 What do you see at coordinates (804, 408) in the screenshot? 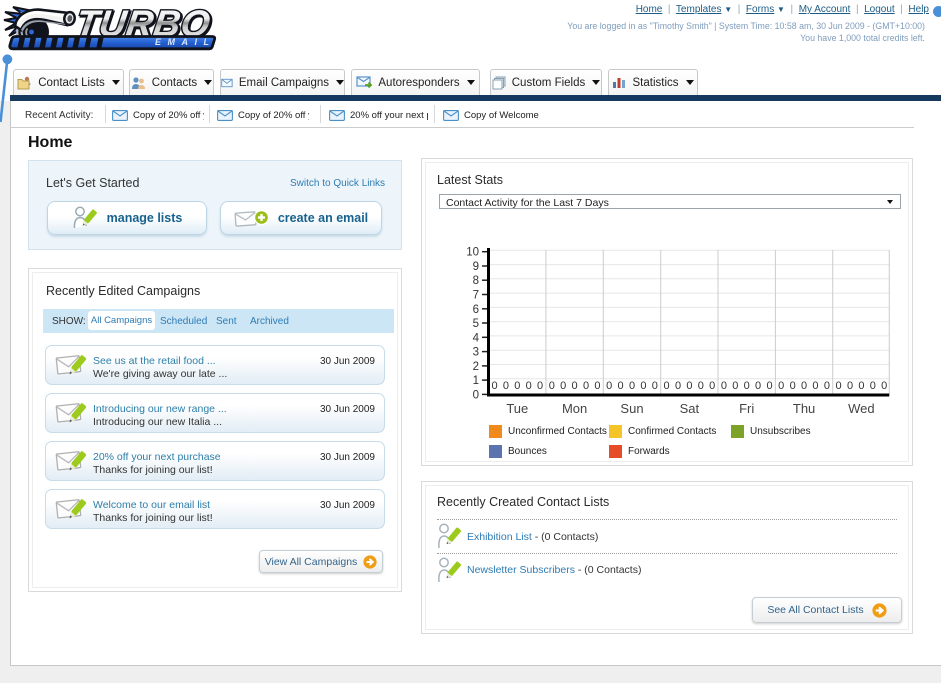
I see `svg-text: Thu` at bounding box center [804, 408].